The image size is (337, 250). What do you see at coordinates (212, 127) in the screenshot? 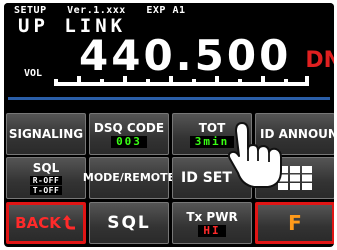
I see `tot-label: TOT` at bounding box center [212, 127].